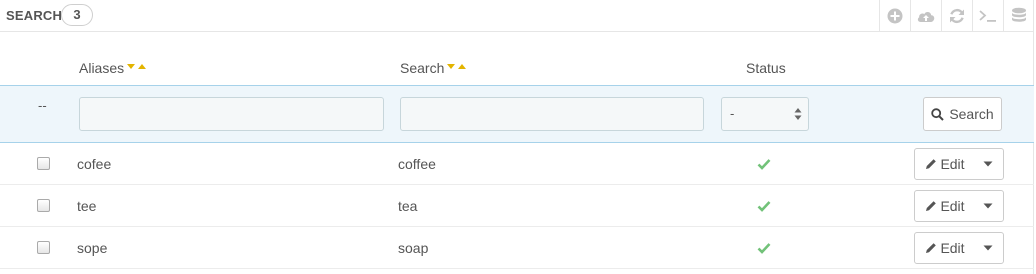  I want to click on column-label-status: Status, so click(766, 68).